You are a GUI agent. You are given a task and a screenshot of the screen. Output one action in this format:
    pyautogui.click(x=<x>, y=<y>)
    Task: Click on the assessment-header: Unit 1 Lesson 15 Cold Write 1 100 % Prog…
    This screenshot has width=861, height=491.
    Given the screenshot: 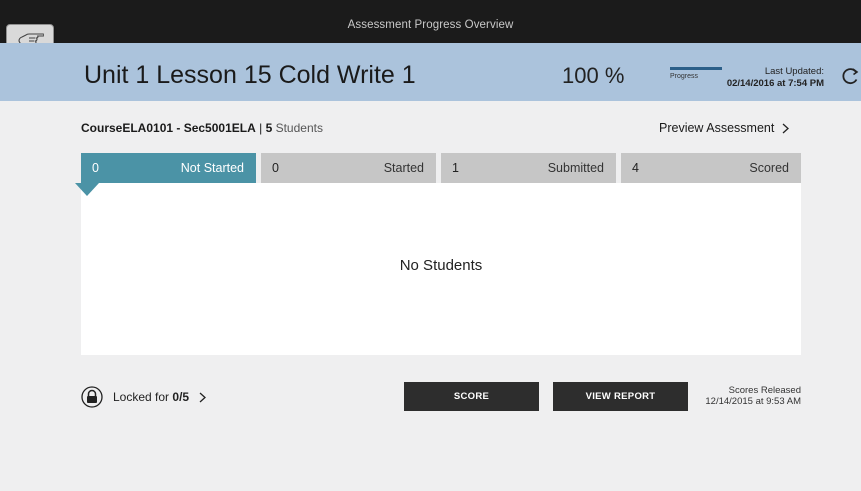 What is the action you would take?
    pyautogui.click(x=430, y=72)
    